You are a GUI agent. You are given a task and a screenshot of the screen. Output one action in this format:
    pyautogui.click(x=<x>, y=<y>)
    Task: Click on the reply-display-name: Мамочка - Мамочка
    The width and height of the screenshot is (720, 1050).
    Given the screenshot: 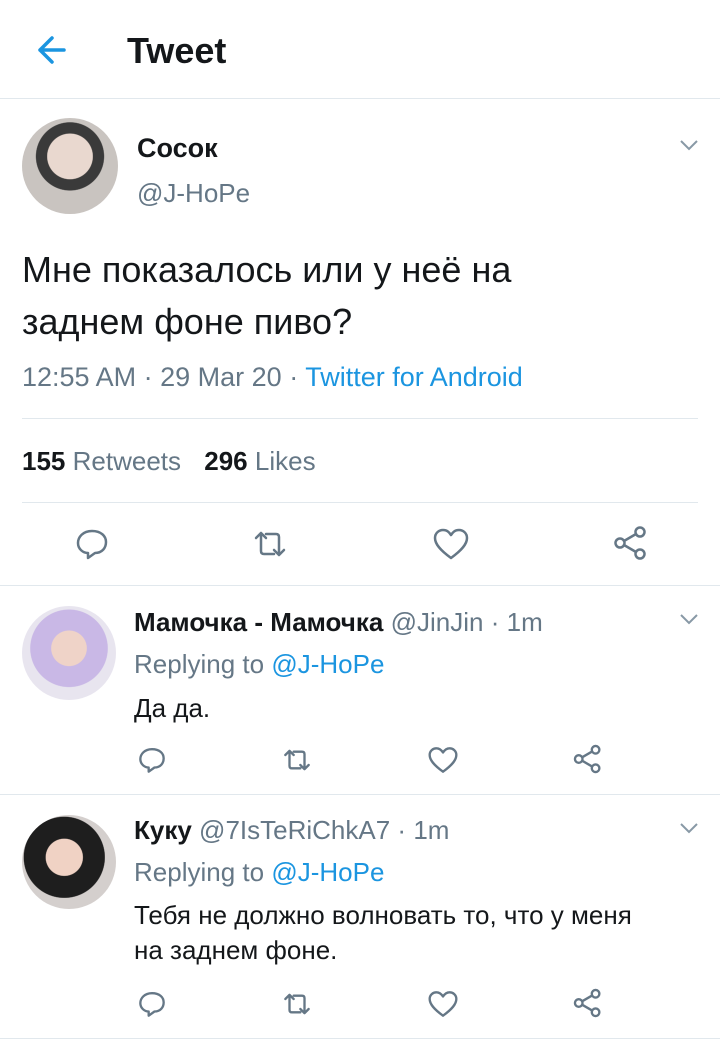 What is the action you would take?
    pyautogui.click(x=258, y=622)
    